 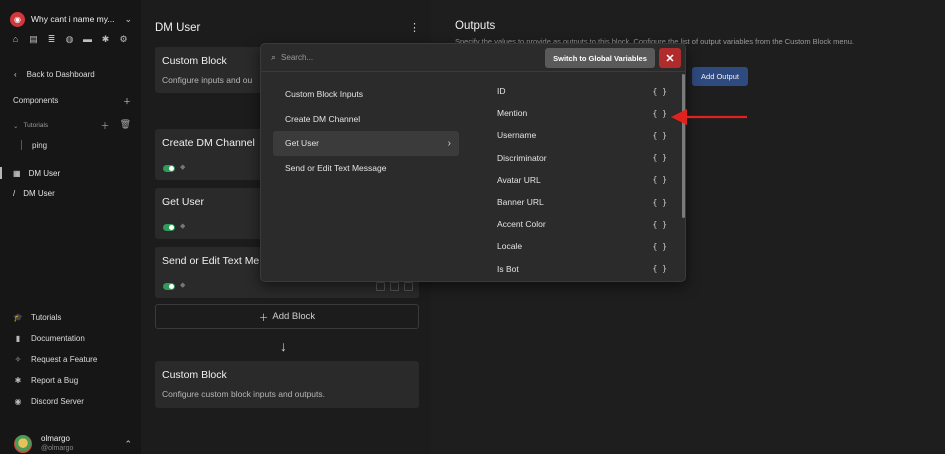 What do you see at coordinates (15, 39) in the screenshot?
I see `home-icon: ⌂` at bounding box center [15, 39].